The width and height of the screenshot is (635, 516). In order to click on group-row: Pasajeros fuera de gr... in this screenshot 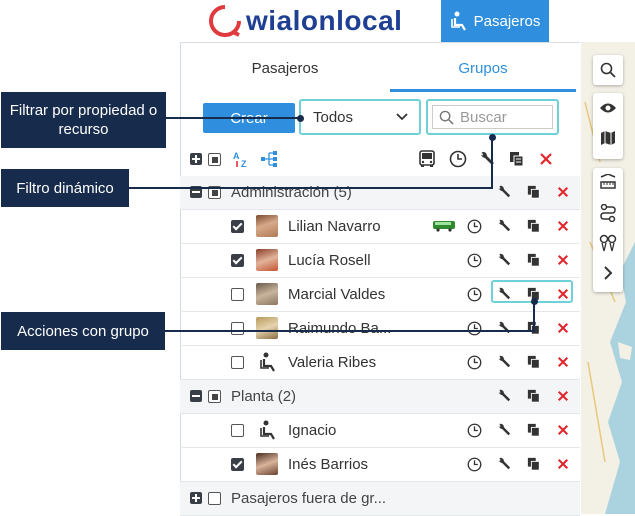, I will do `click(380, 499)`.